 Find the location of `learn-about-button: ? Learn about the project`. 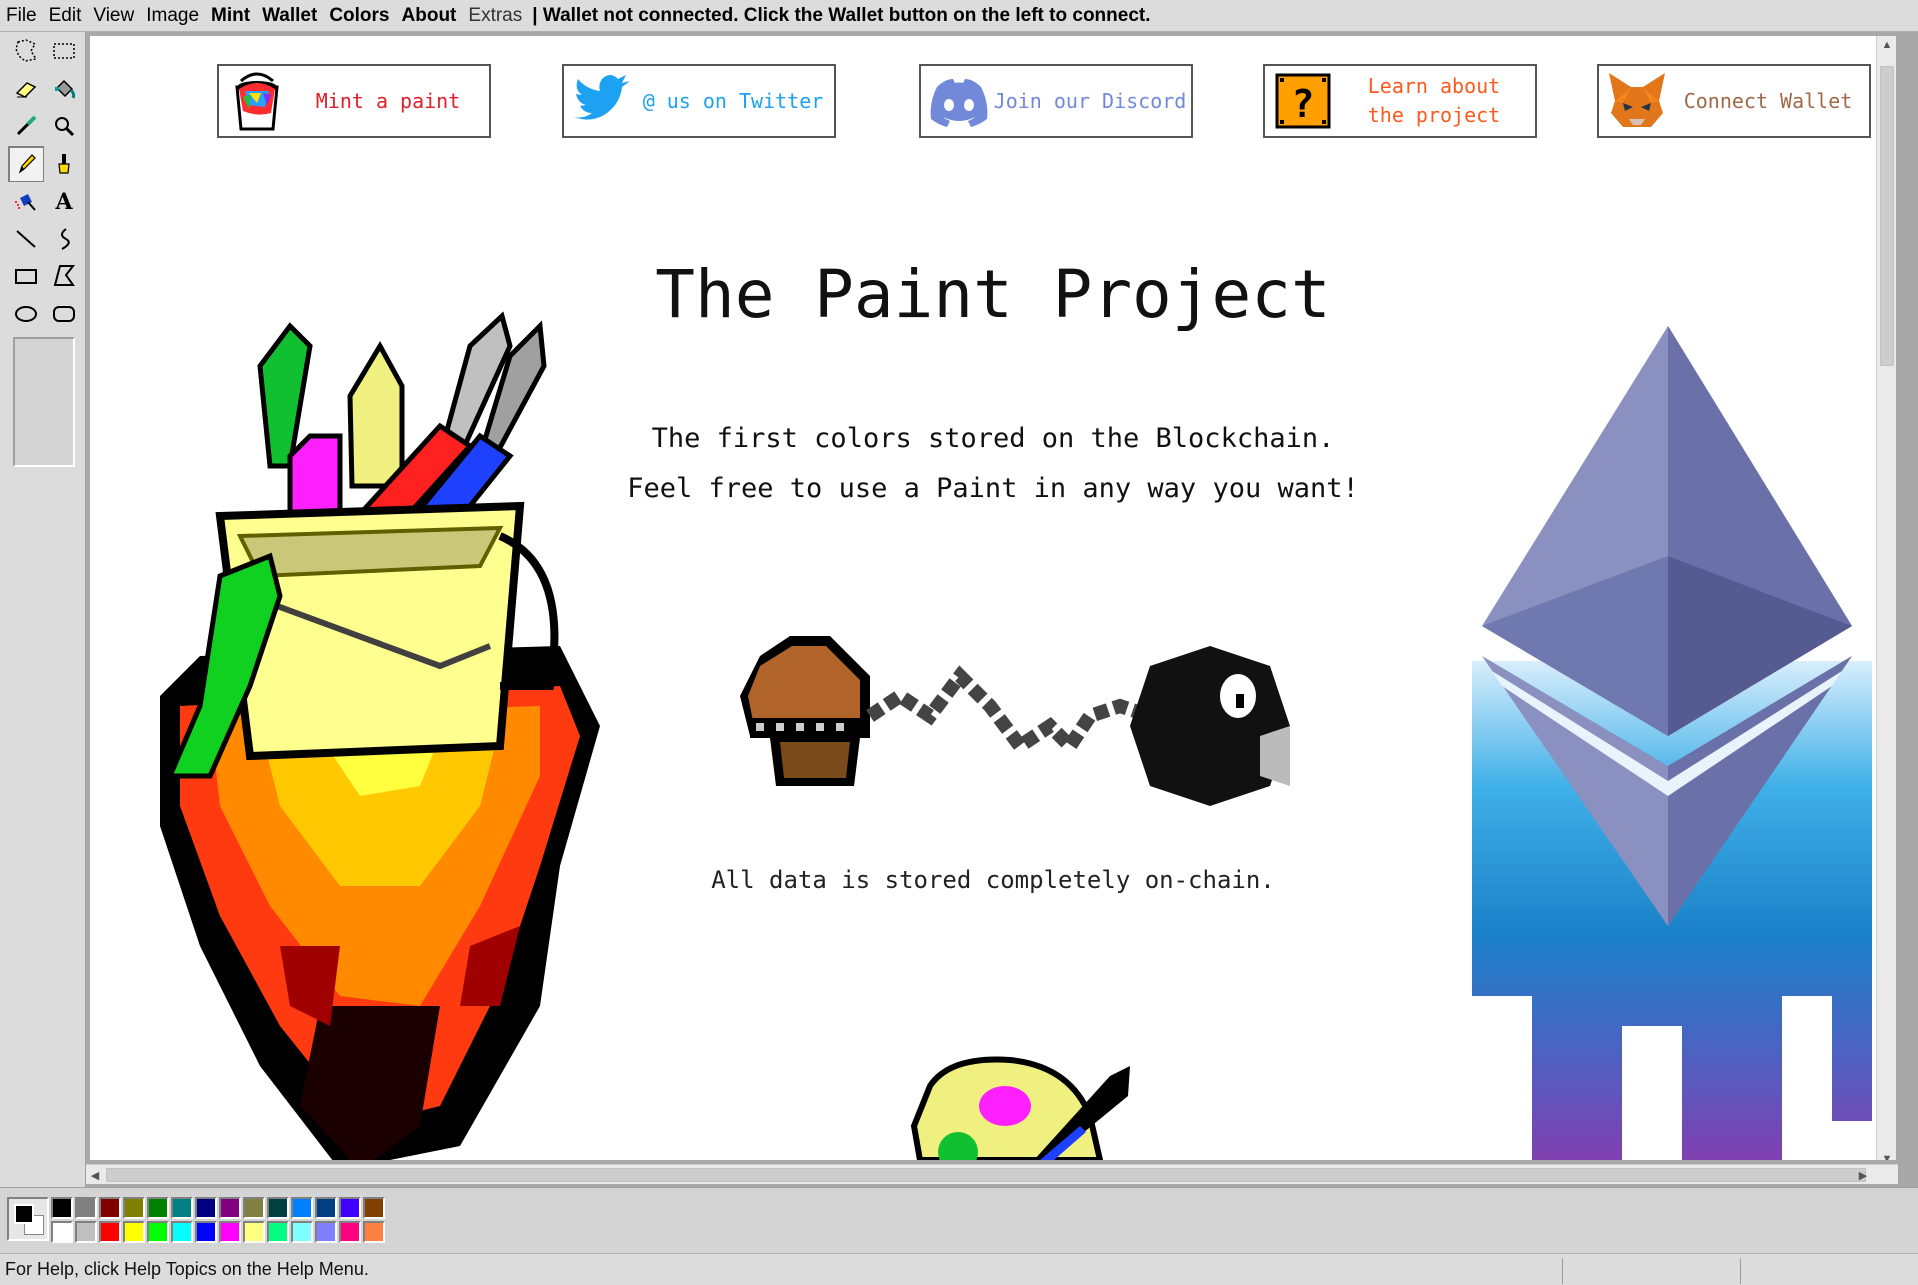

learn-about-button: ? Learn about the project is located at coordinates (1400, 101).